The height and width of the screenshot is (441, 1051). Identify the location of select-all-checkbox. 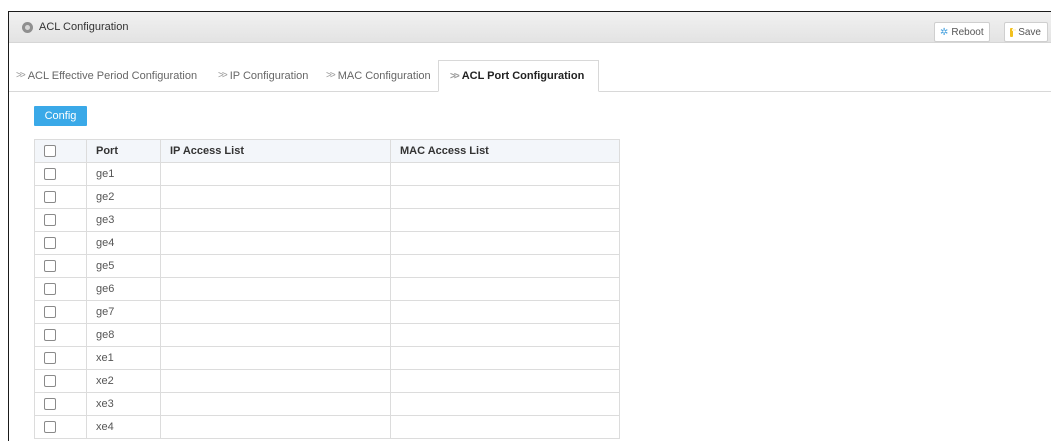
(50, 151).